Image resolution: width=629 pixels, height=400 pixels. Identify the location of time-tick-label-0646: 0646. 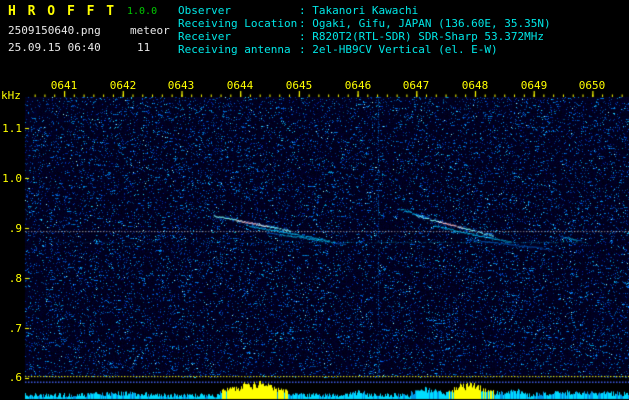
(358, 85).